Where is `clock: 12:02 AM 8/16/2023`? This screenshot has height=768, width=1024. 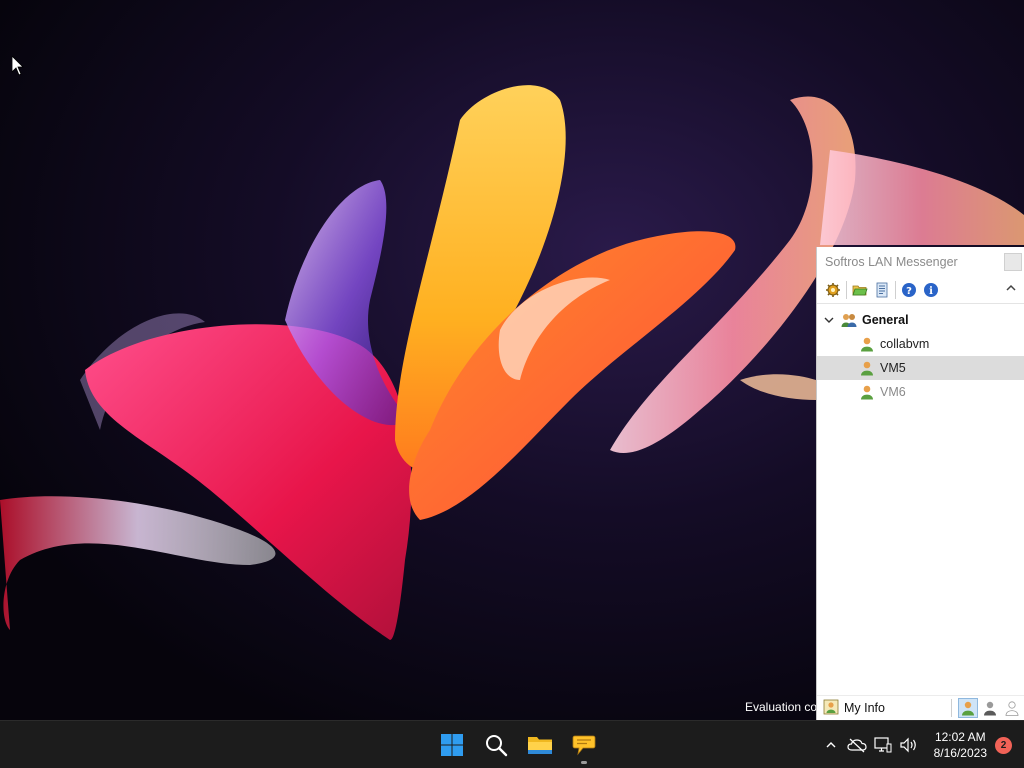 clock: 12:02 AM 8/16/2023 is located at coordinates (960, 745).